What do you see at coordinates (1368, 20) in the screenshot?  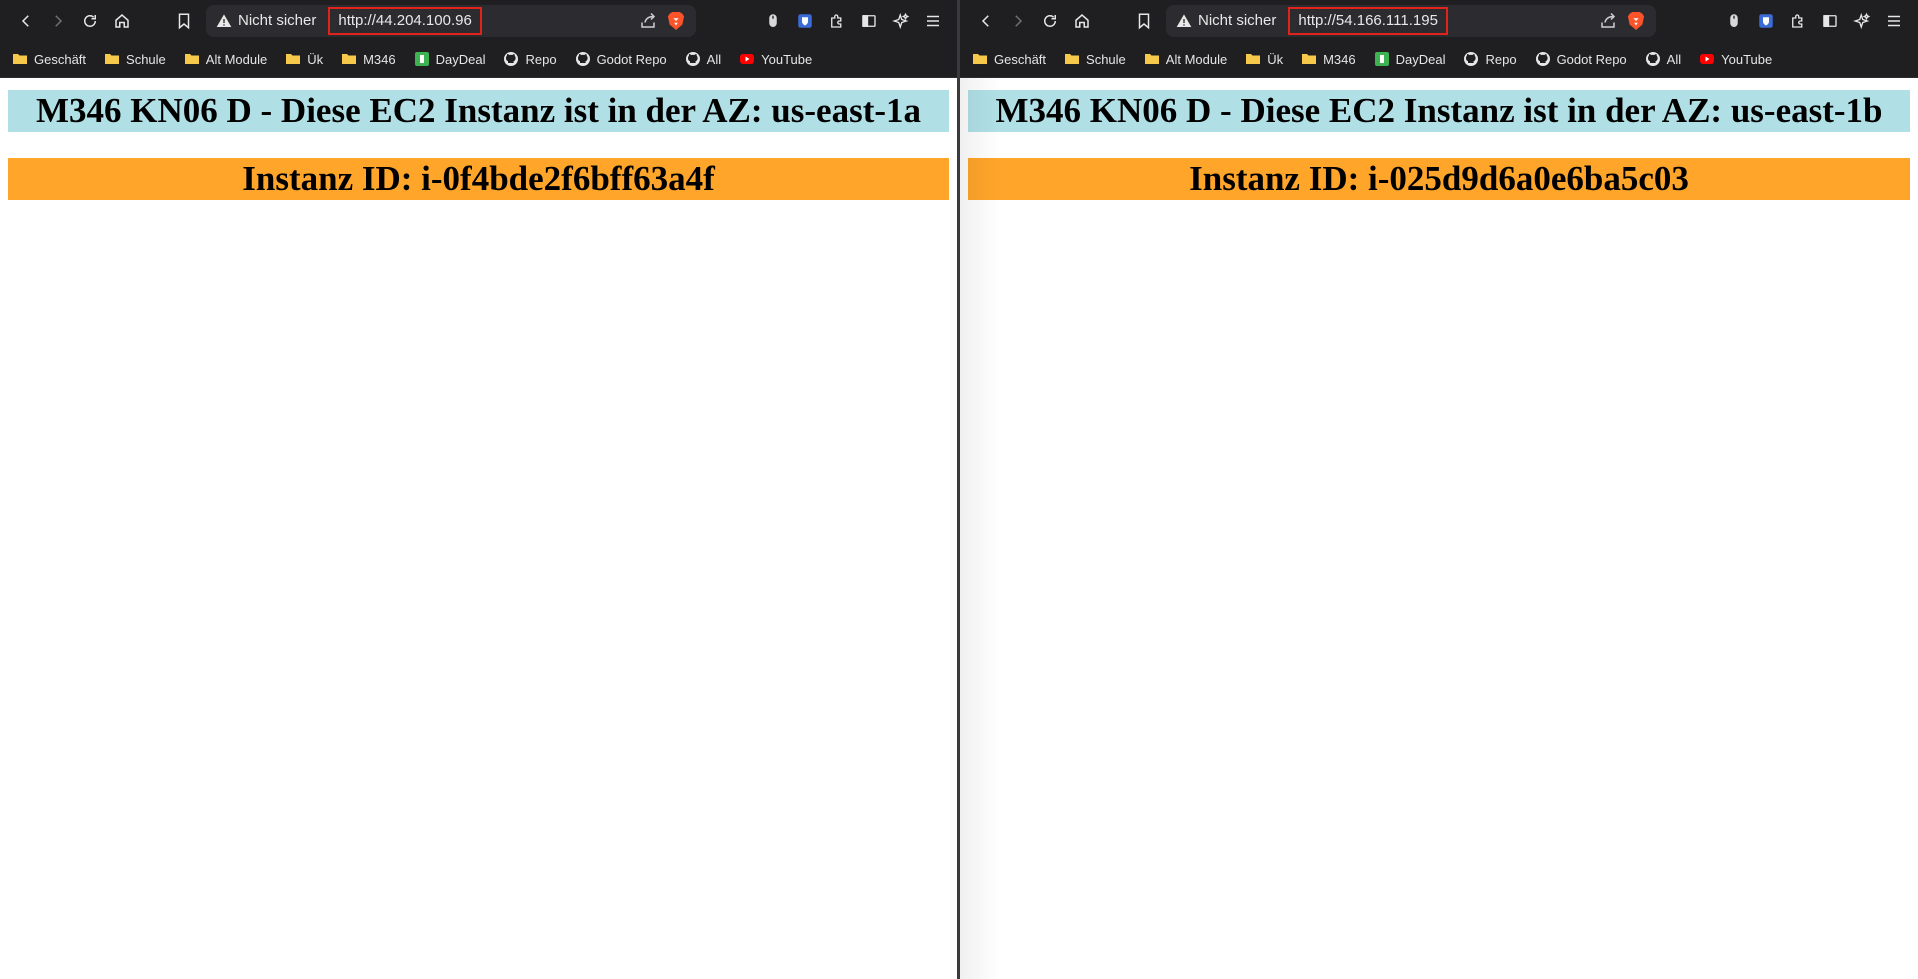 I see `url-text-highlighted: http://54.166.111.195` at bounding box center [1368, 20].